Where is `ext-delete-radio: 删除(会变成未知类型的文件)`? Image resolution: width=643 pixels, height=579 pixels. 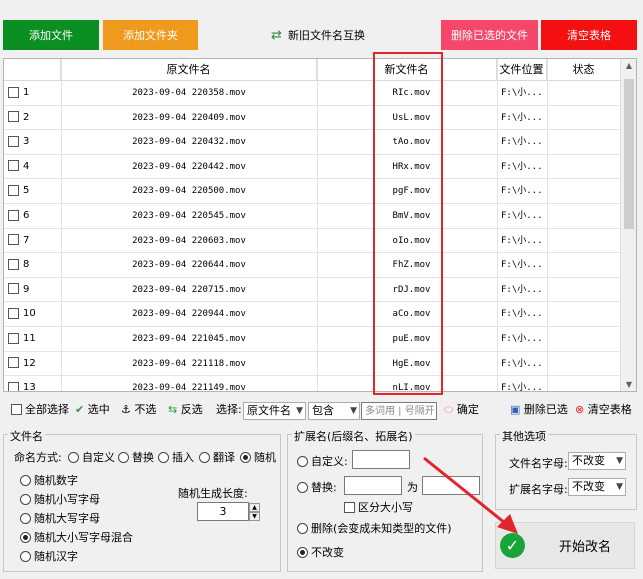 ext-delete-radio: 删除(会变成未知类型的文件) is located at coordinates (374, 528).